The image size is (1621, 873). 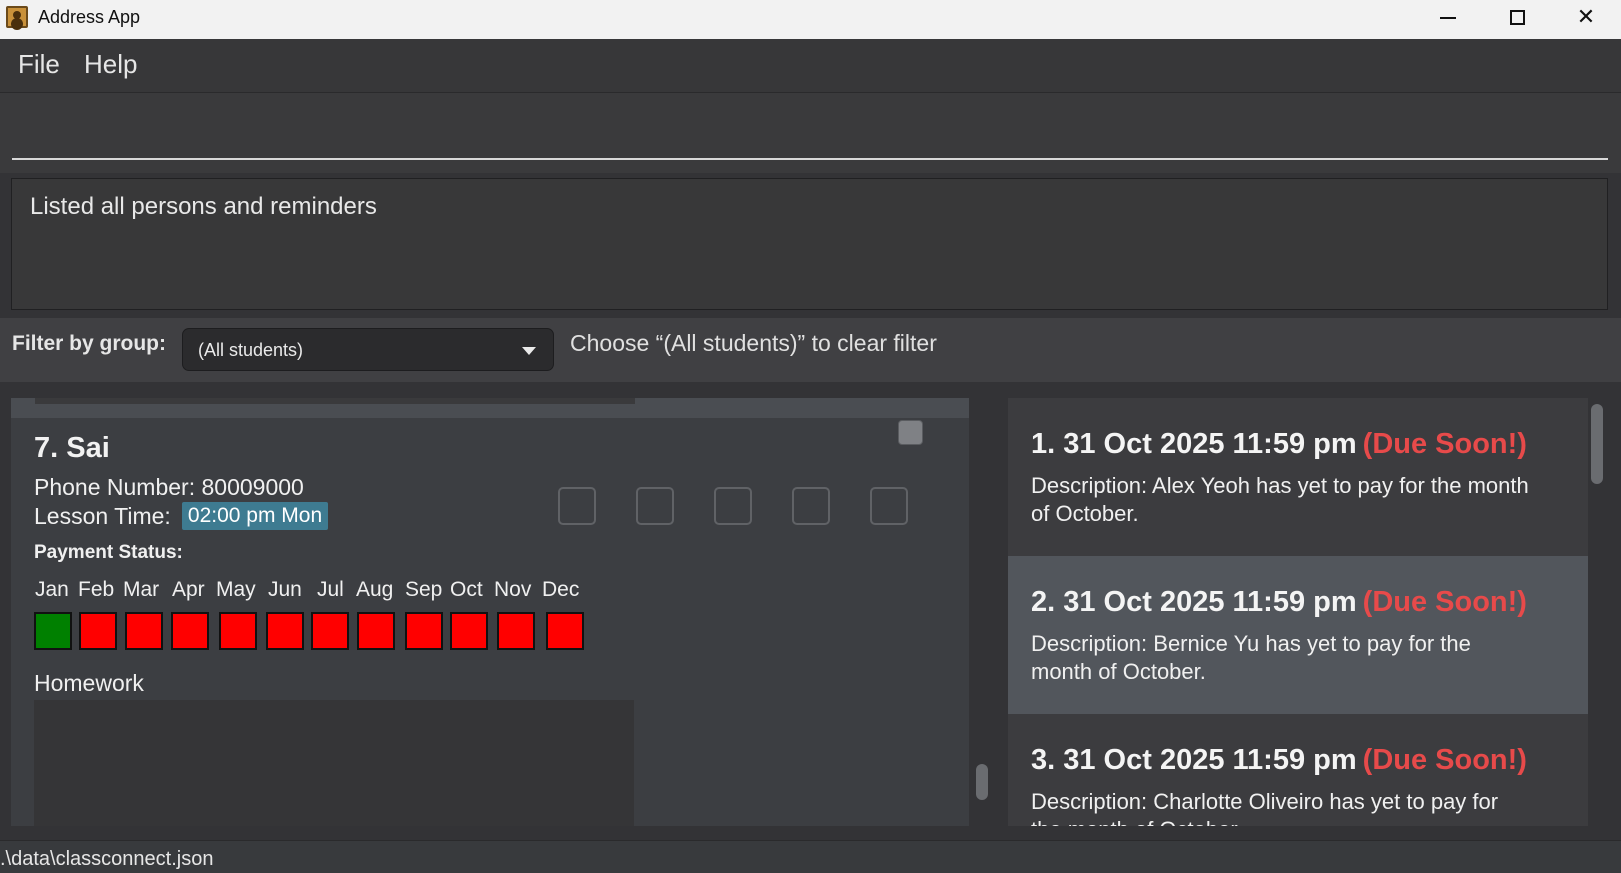 What do you see at coordinates (98, 631) in the screenshot?
I see `payment-box-feb` at bounding box center [98, 631].